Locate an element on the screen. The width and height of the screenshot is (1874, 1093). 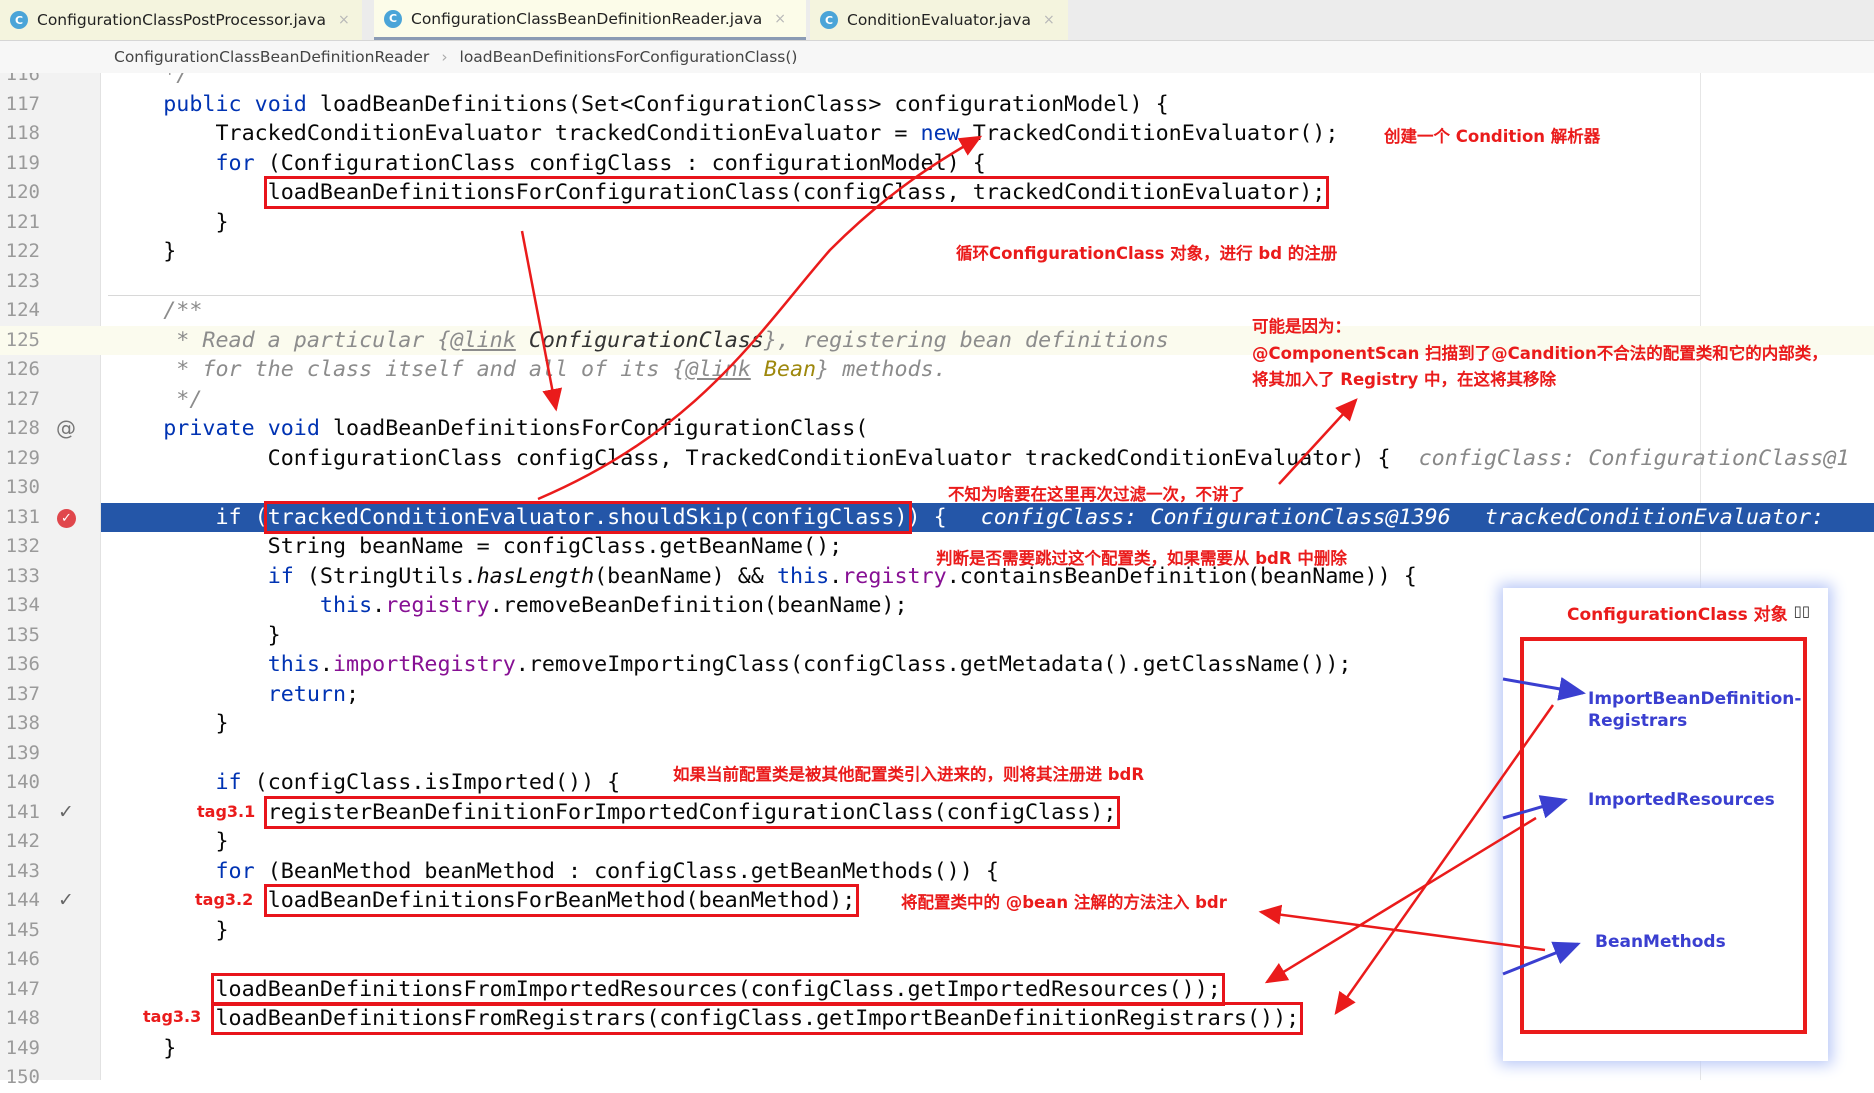
code-token: /** is located at coordinates (157, 310).